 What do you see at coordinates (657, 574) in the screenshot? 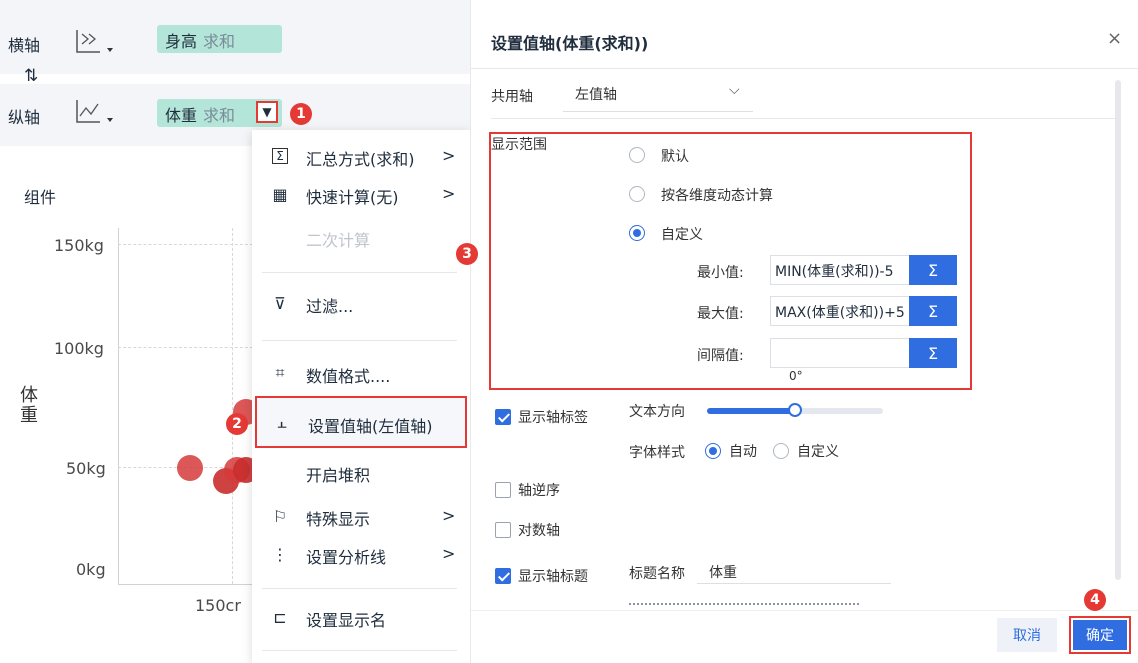
I see `title-name-label: 标题名称` at bounding box center [657, 574].